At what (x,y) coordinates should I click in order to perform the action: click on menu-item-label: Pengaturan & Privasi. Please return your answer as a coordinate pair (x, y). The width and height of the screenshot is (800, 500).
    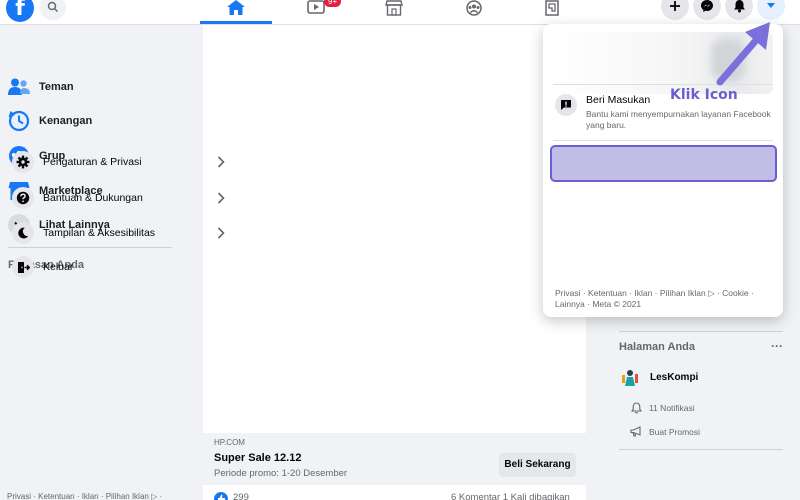
    Looking at the image, I should click on (92, 162).